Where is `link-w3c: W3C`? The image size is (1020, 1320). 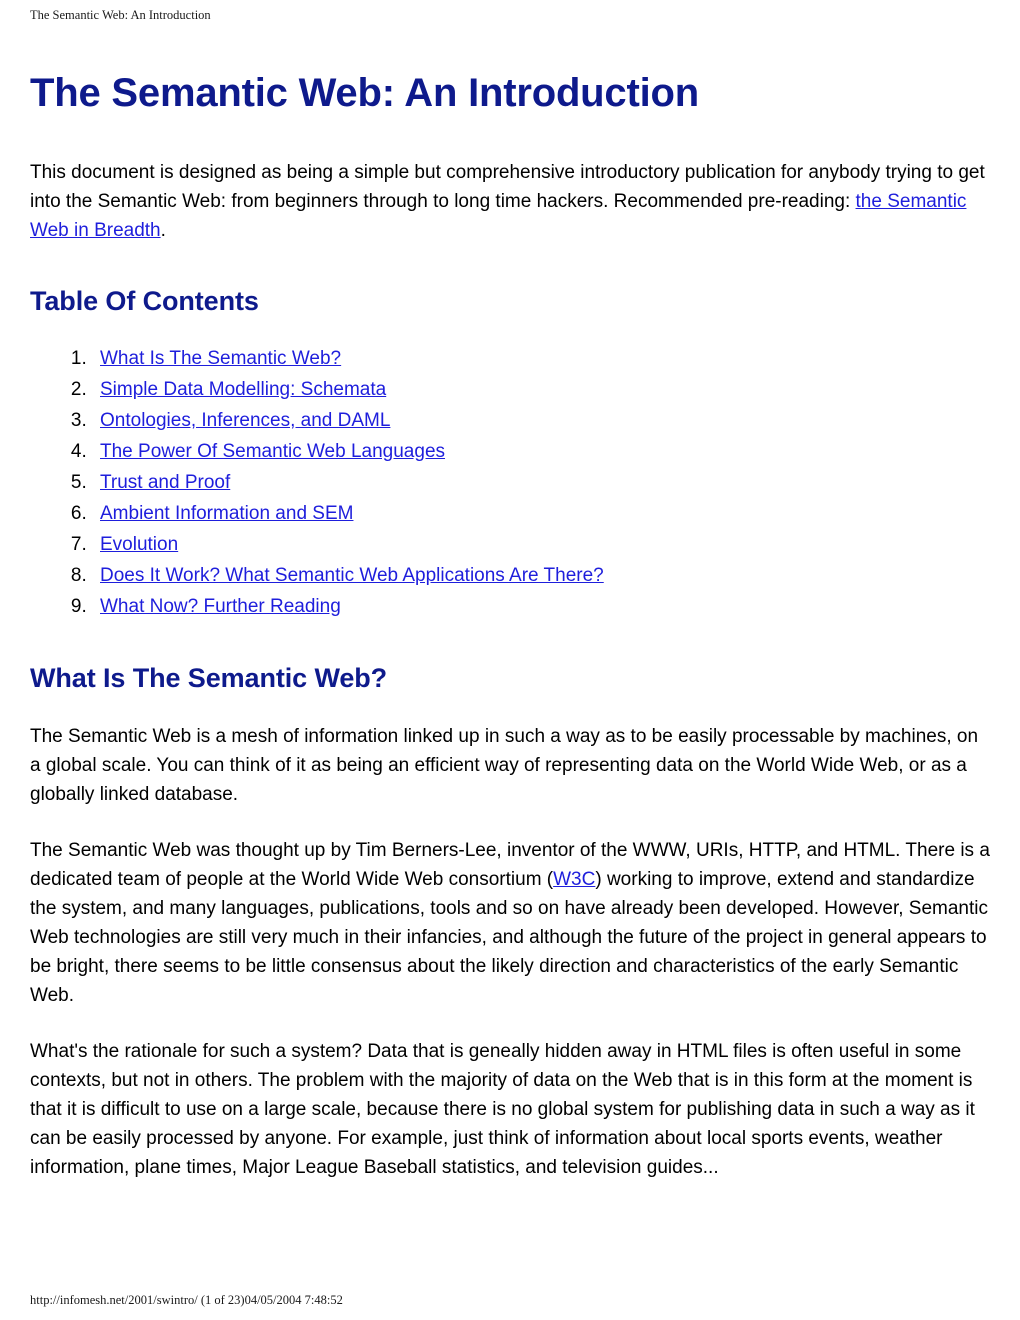
link-w3c: W3C is located at coordinates (574, 879).